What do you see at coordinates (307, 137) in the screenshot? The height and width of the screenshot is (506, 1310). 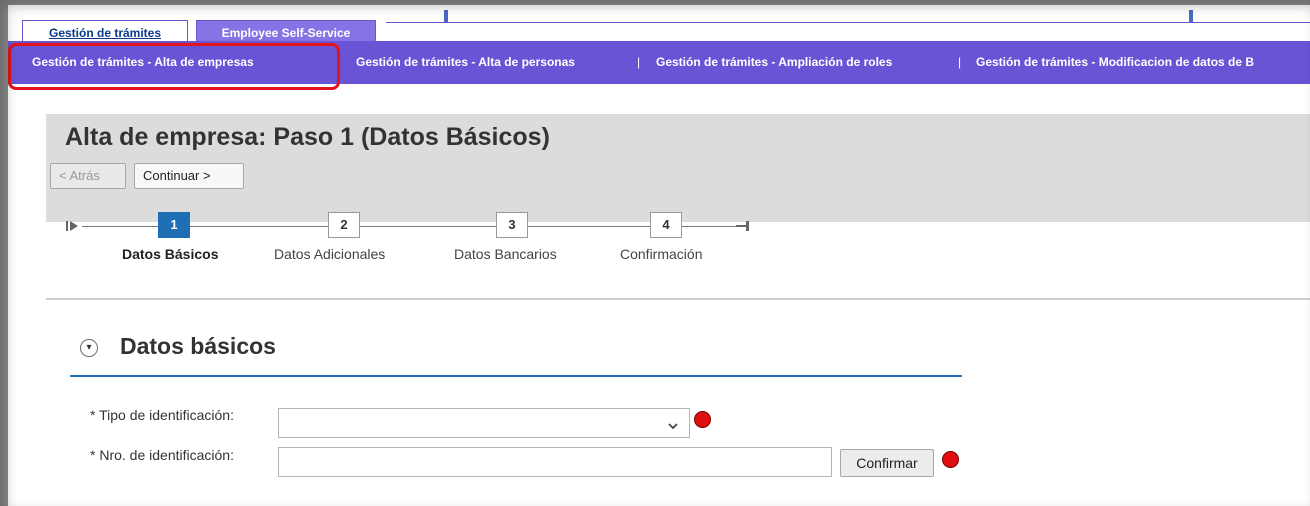 I see `page-title: Alta de empresa: Paso 1 (Datos Básicos)` at bounding box center [307, 137].